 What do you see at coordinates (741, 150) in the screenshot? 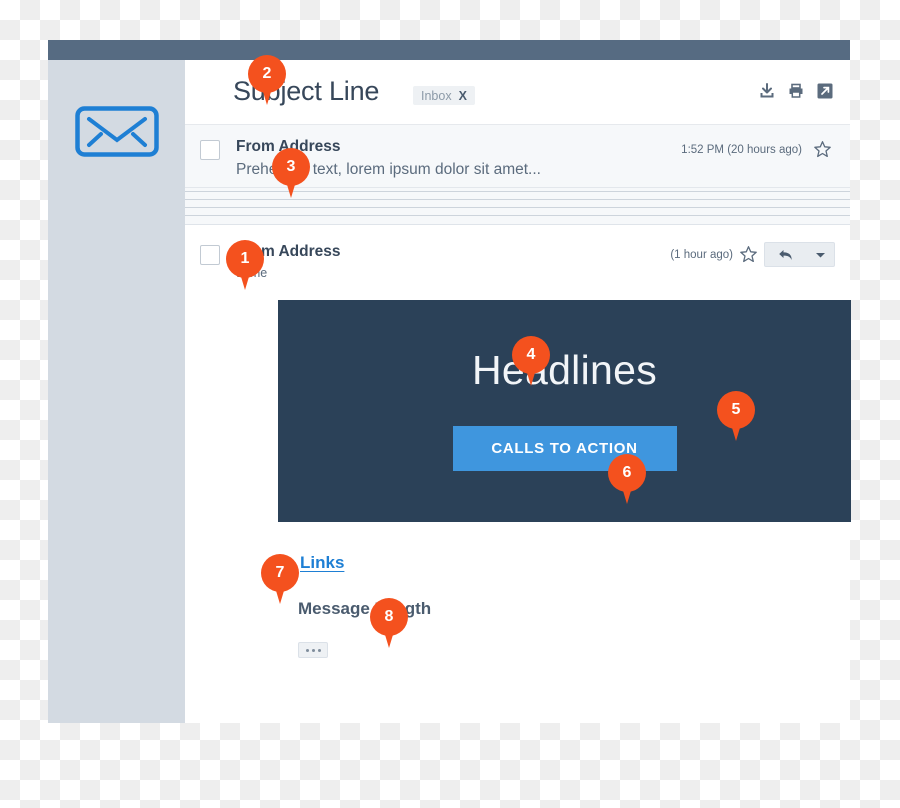
I see `timestamp: 1:52 PM (20 hours ago)` at bounding box center [741, 150].